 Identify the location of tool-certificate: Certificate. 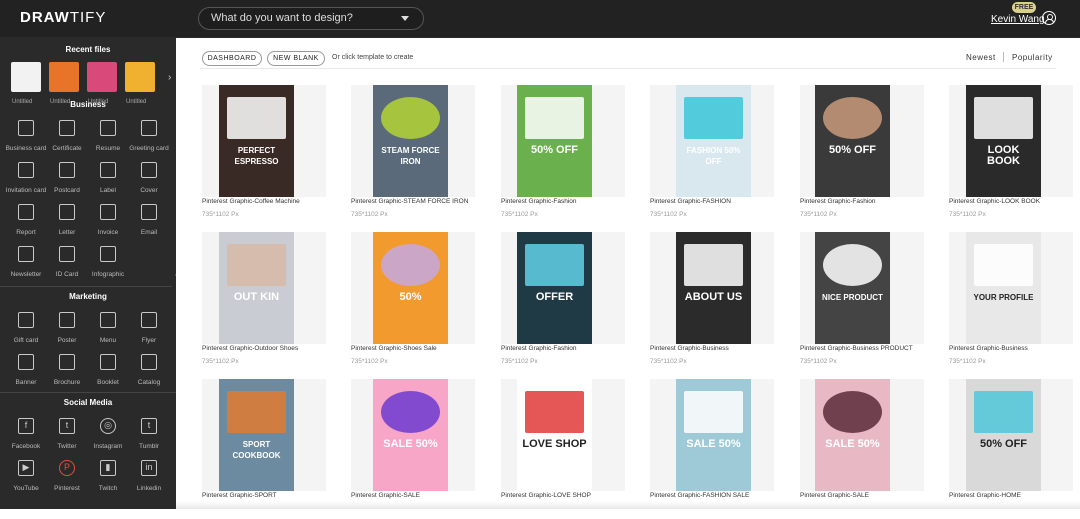
(67, 136).